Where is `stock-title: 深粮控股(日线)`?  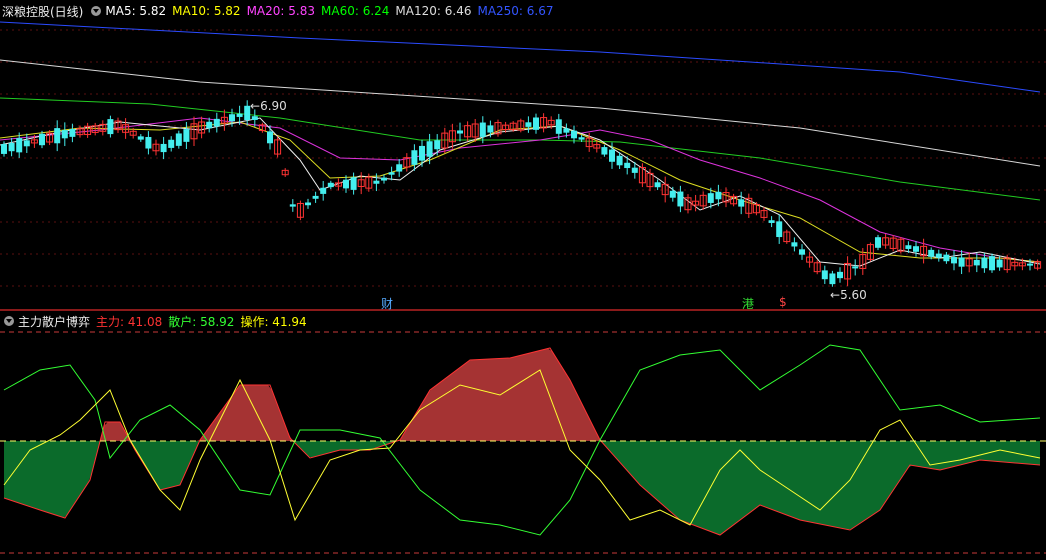
stock-title: 深粮控股(日线) is located at coordinates (43, 11).